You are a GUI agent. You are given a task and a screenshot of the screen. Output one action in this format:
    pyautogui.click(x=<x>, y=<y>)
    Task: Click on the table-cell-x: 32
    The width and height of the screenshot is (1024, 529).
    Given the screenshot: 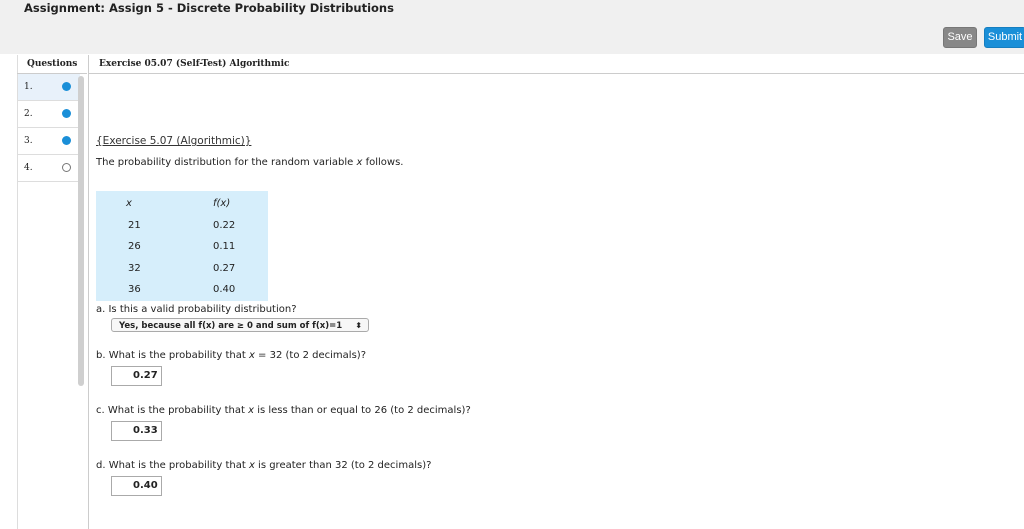 What is the action you would take?
    pyautogui.click(x=134, y=268)
    